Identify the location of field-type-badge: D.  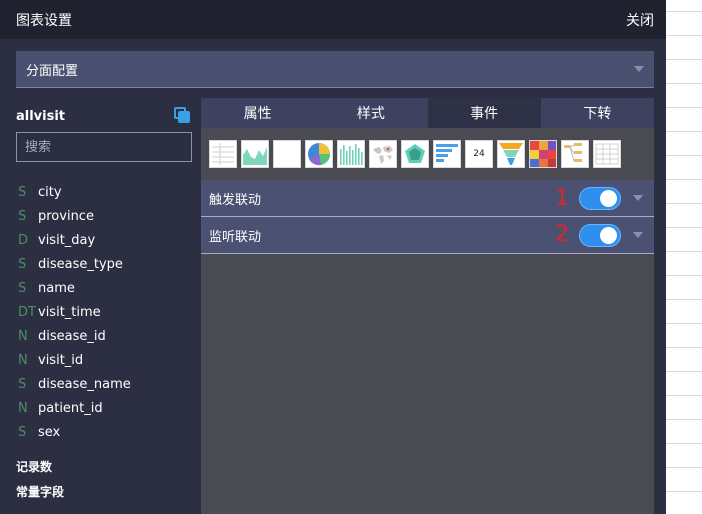
(23, 240).